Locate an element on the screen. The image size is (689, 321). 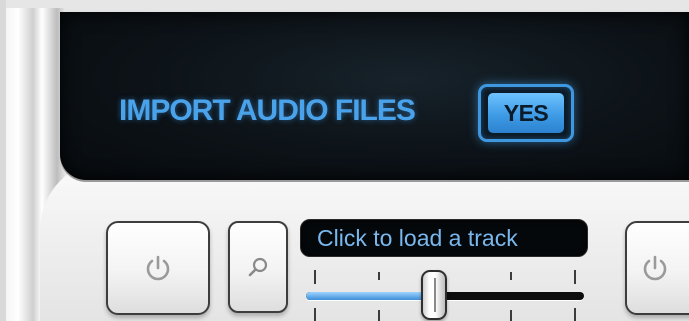
window-frame-top is located at coordinates (344, 5).